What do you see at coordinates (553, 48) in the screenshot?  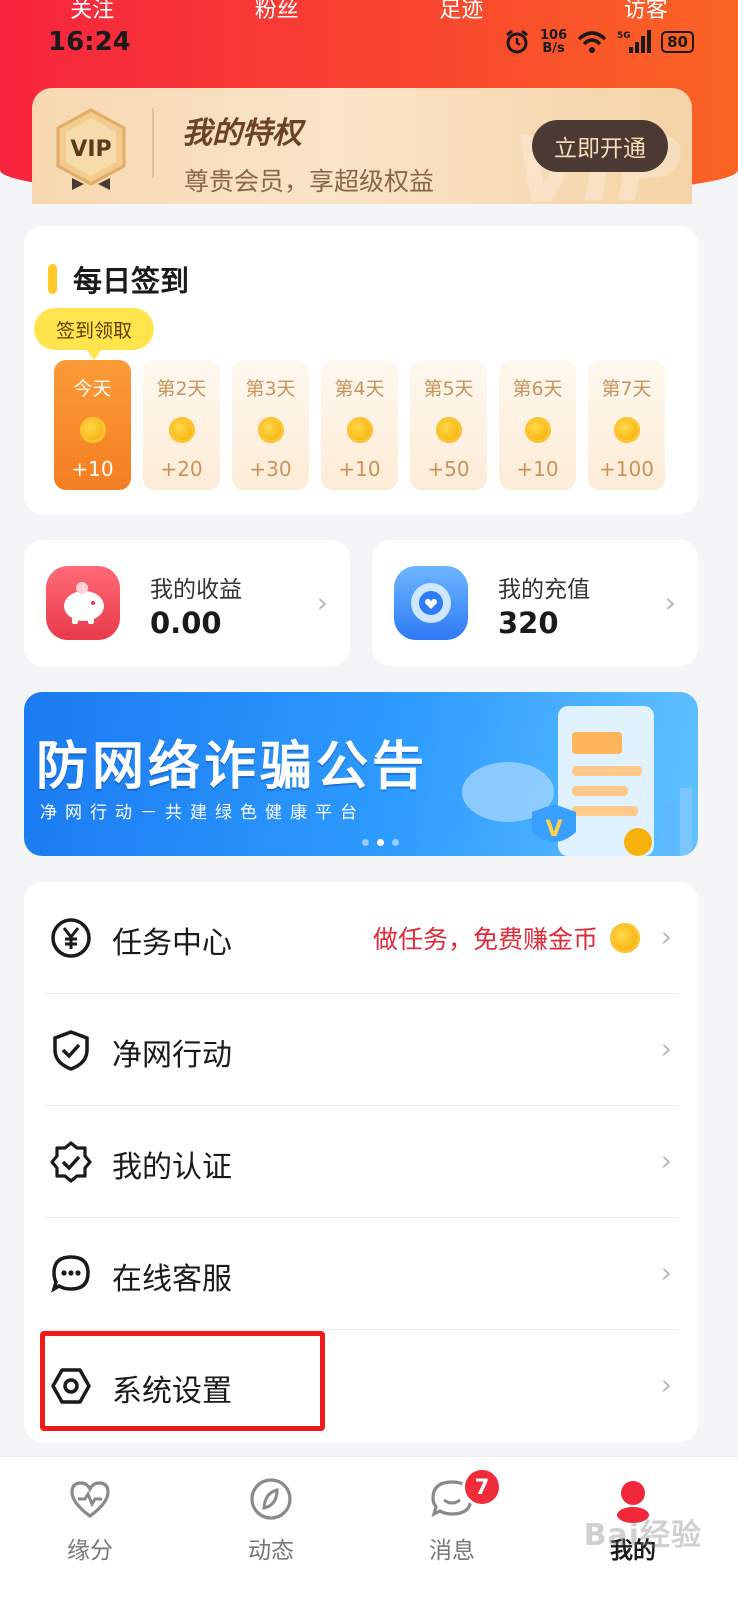 I see `network-speed-unit: B/s` at bounding box center [553, 48].